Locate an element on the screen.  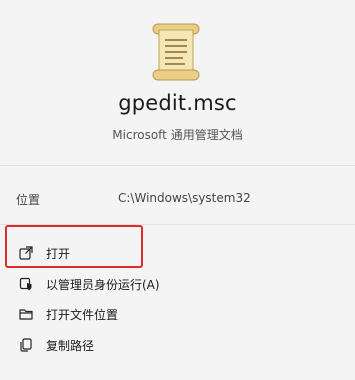
open-file-location-label: 打开文件位置 is located at coordinates (82, 314).